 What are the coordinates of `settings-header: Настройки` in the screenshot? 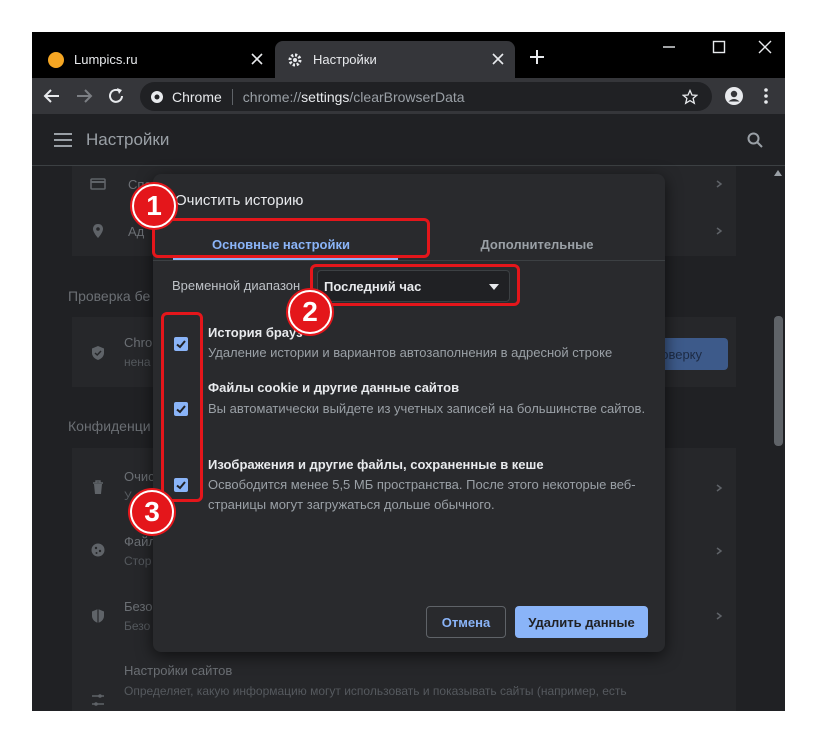 It's located at (408, 140).